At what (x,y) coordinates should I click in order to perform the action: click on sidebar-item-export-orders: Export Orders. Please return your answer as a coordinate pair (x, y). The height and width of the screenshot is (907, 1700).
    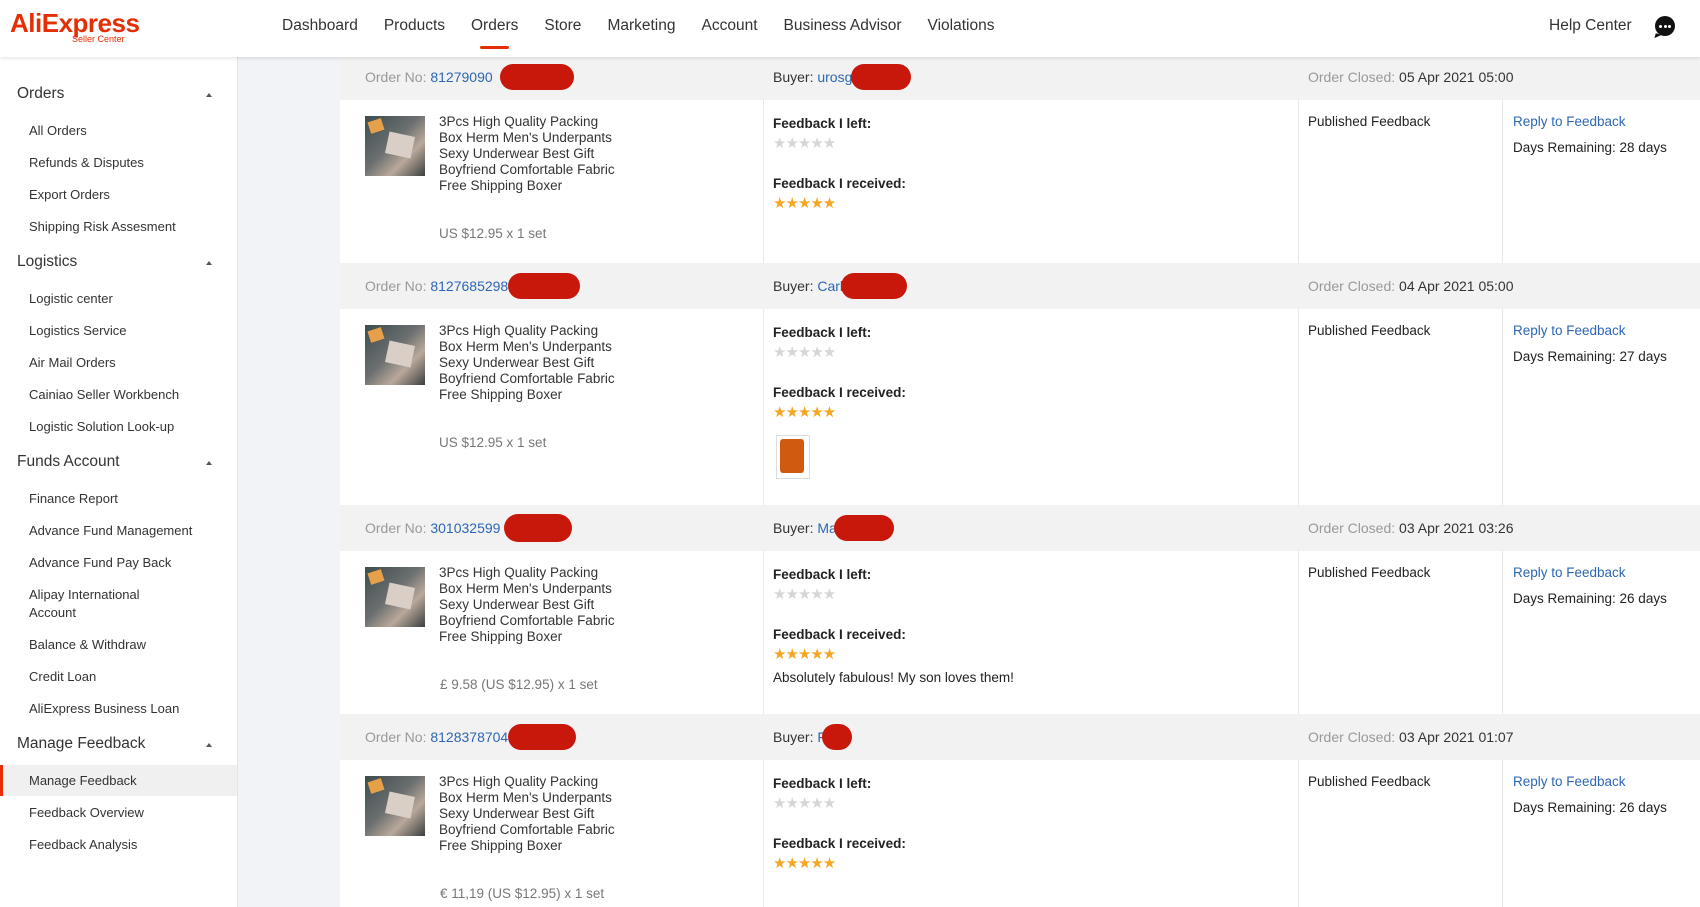
    Looking at the image, I should click on (124, 195).